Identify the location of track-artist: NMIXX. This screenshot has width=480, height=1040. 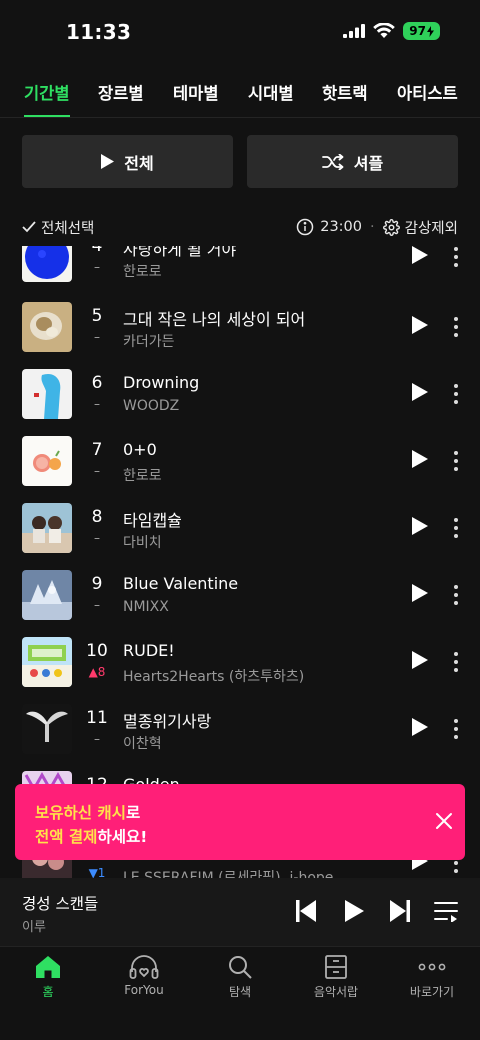
(146, 607).